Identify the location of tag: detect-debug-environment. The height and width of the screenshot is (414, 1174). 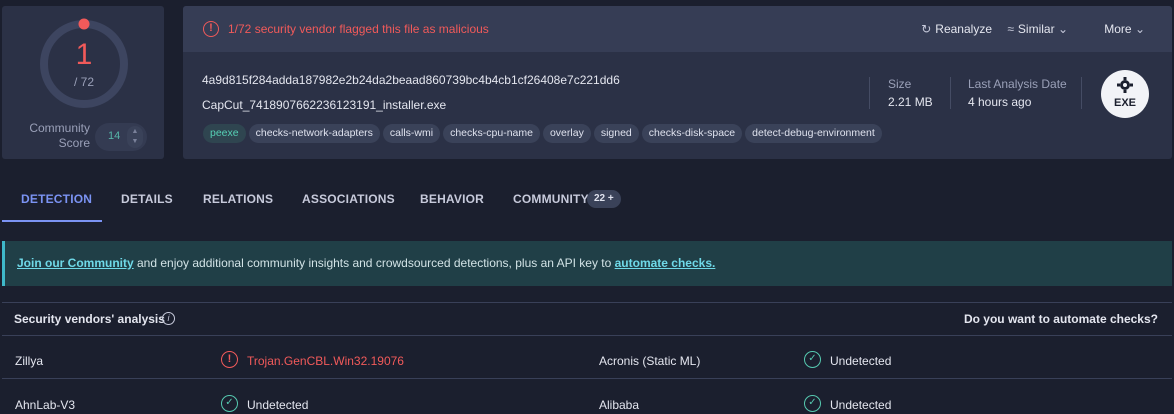
(813, 133).